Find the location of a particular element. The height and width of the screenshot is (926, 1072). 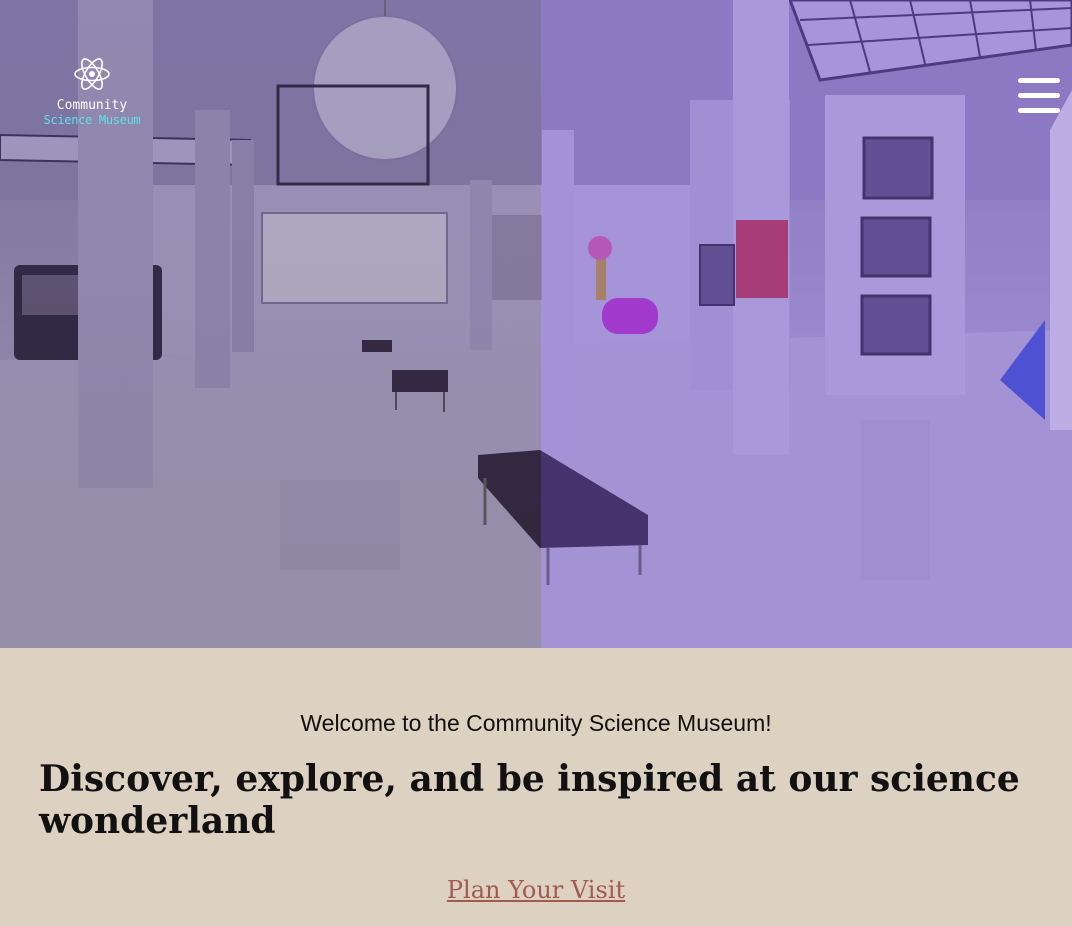

cta-wrapper: Plan Your Visit is located at coordinates (536, 890).